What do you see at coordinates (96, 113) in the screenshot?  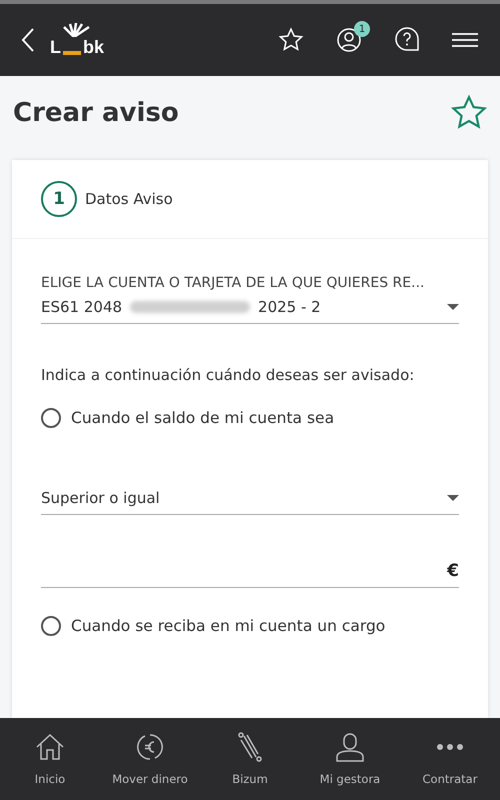 I see `page-title: Crear aviso` at bounding box center [96, 113].